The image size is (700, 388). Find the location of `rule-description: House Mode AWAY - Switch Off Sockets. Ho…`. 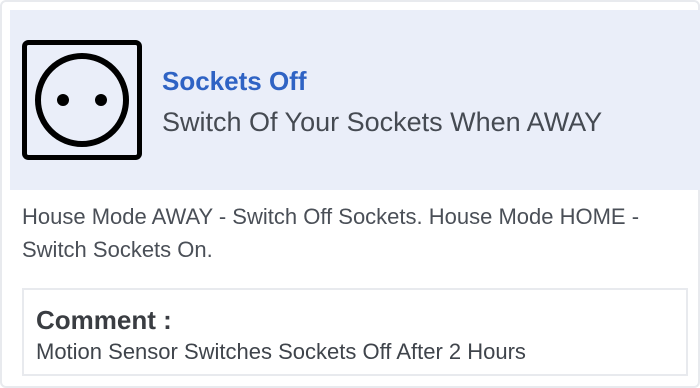

rule-description: House Mode AWAY - Switch Off Sockets. Ho… is located at coordinates (331, 233).